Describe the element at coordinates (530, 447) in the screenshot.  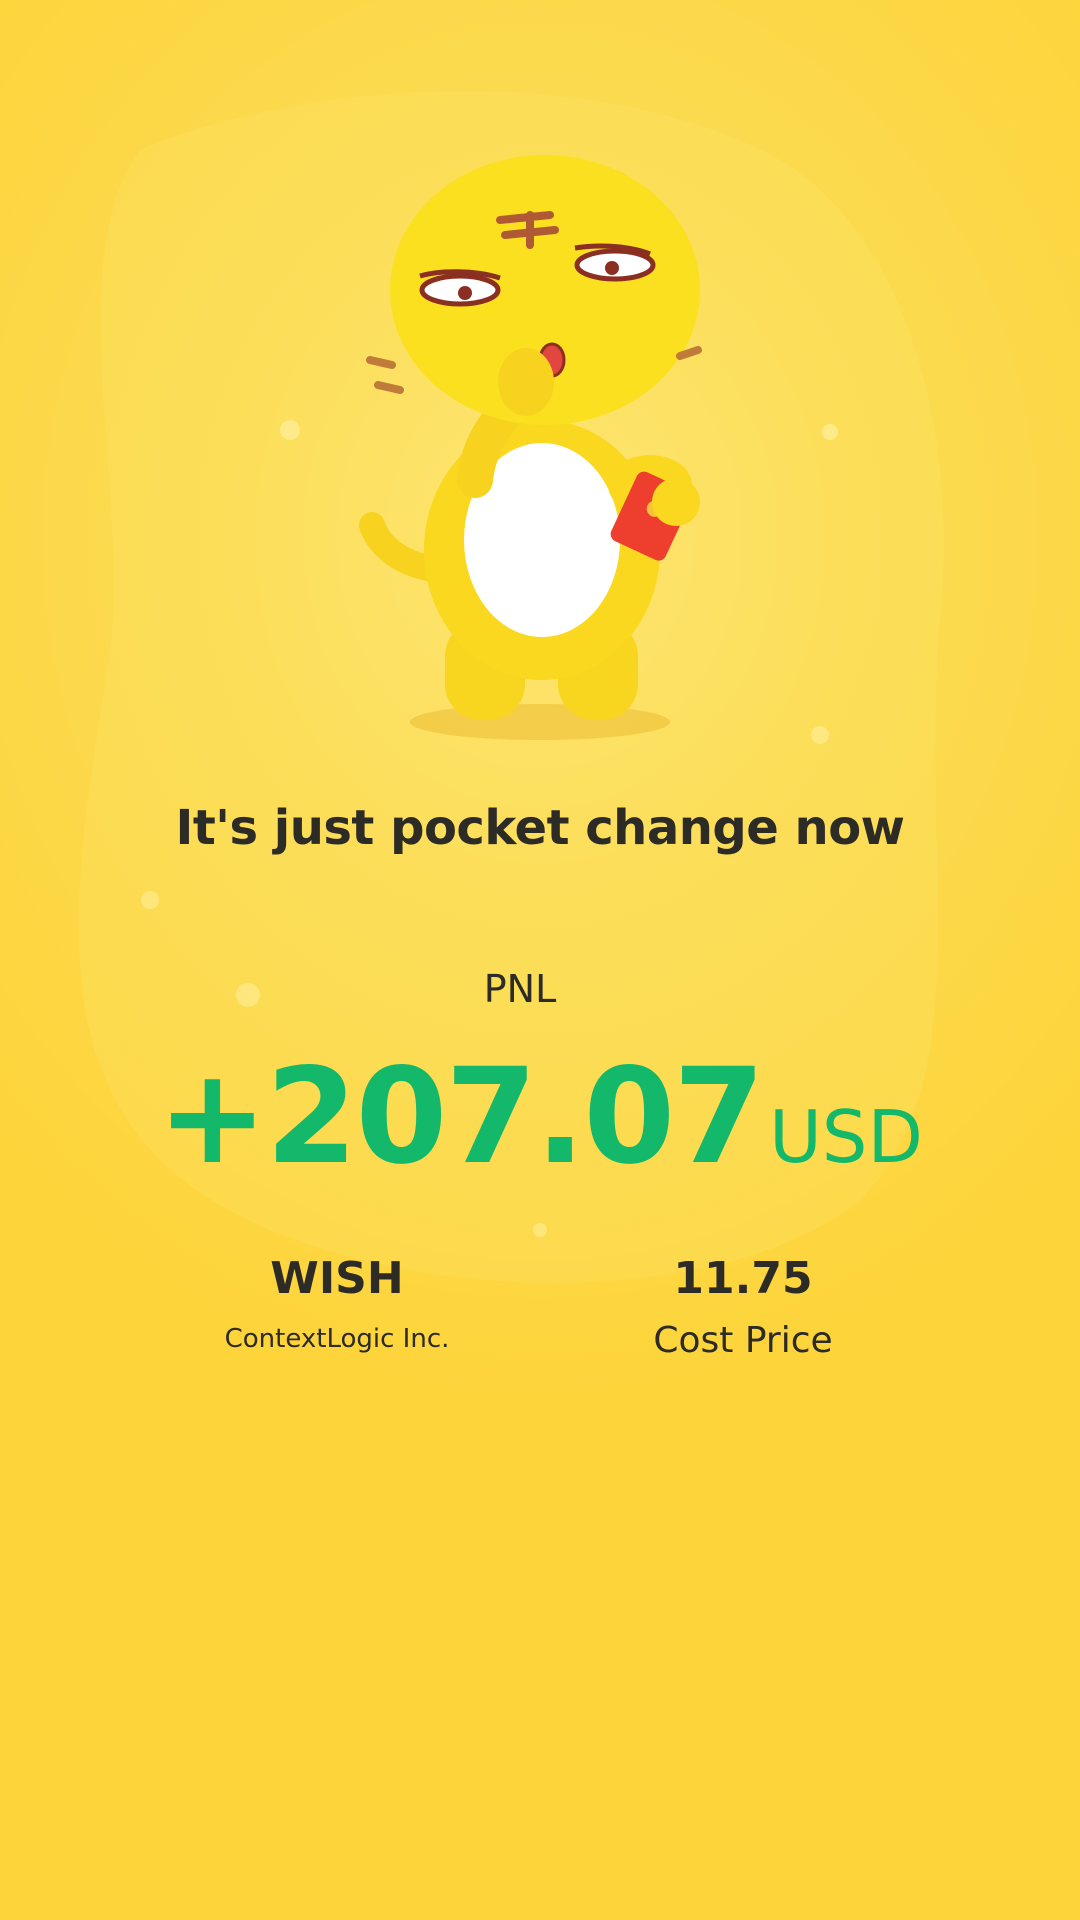
I see `tiger-mascot-icon` at that location.